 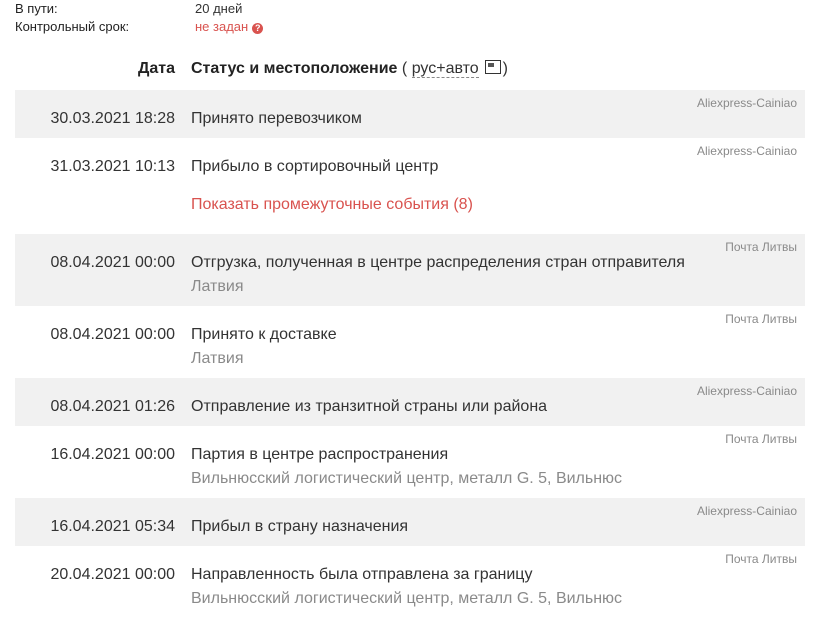 What do you see at coordinates (112, 574) in the screenshot?
I see `event-date: 20.04.2021 00:00` at bounding box center [112, 574].